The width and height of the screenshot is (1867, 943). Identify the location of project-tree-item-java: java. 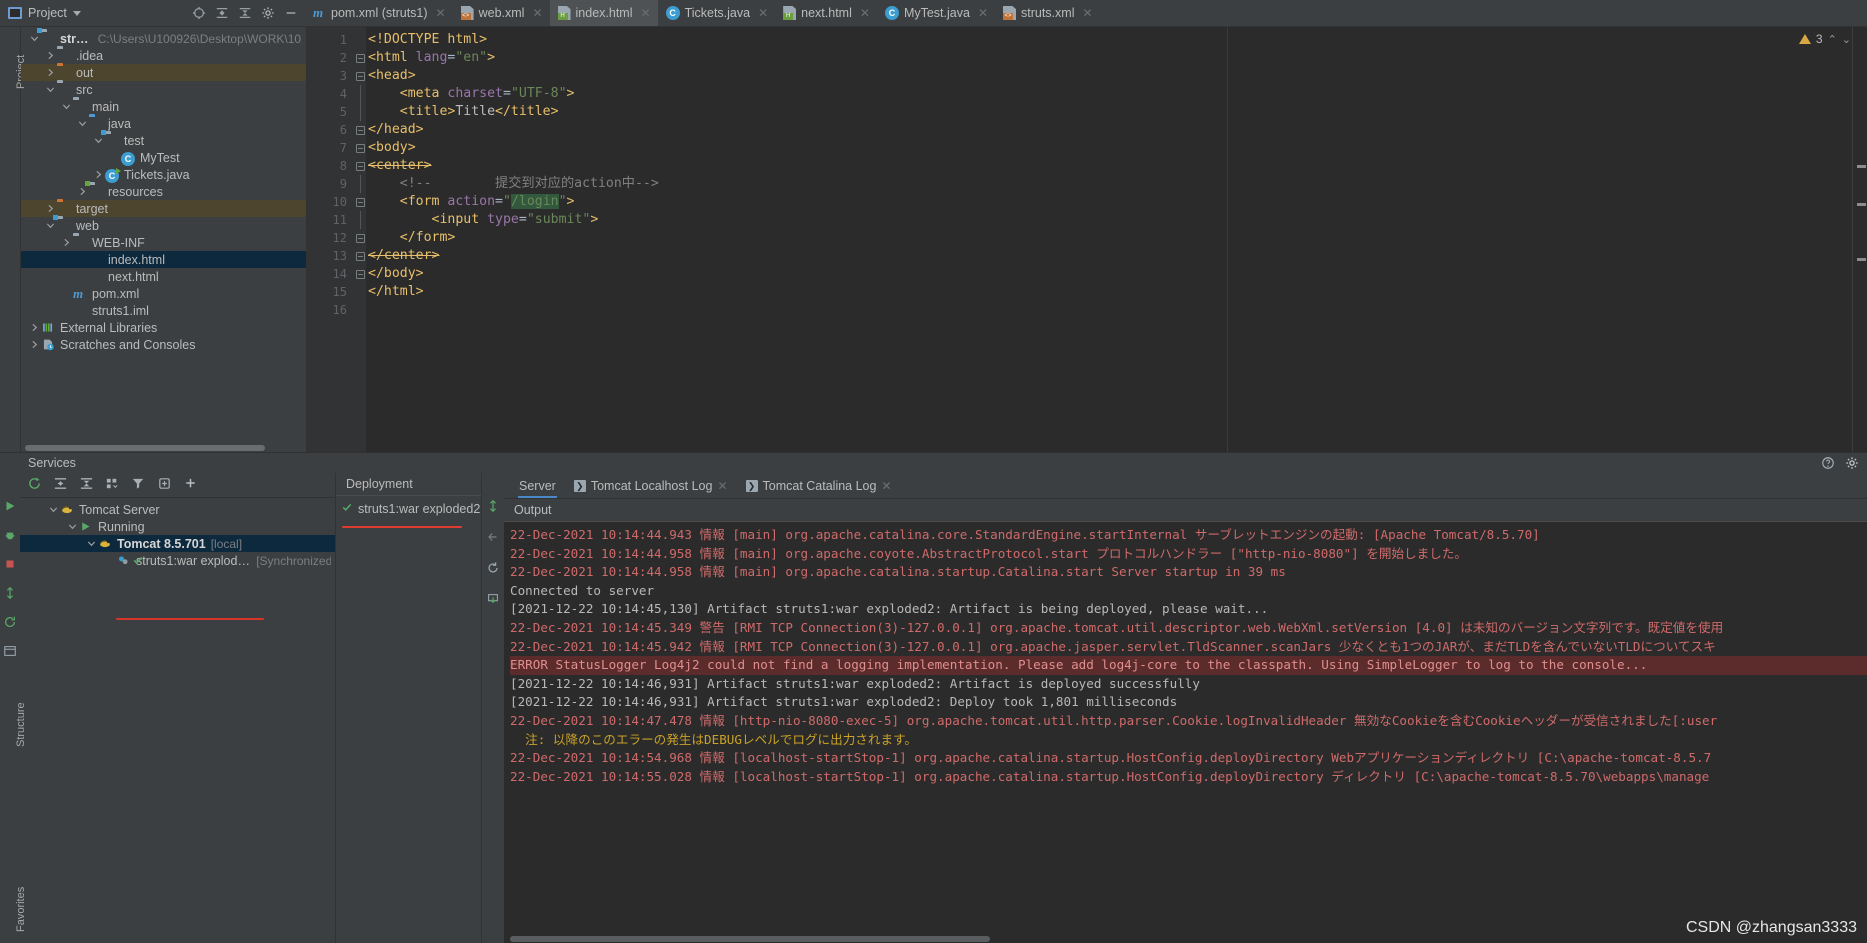
(163, 123).